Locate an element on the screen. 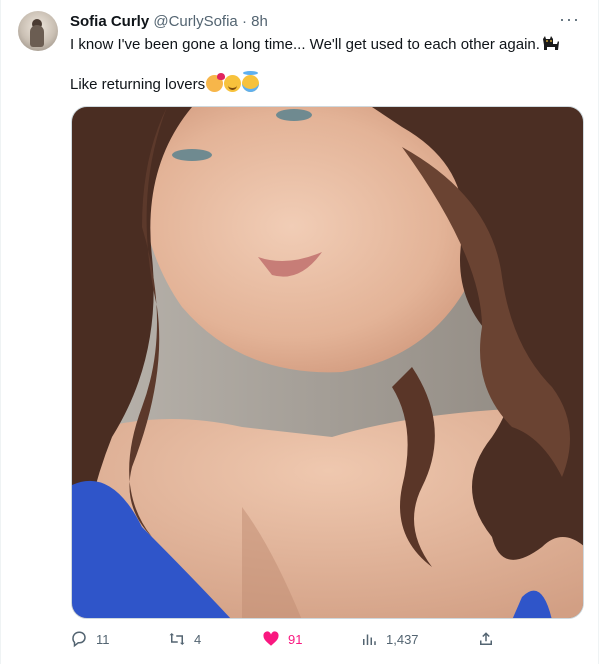 This screenshot has height=664, width=599. smiling-face-with-smiling-eyes-emoji-icon is located at coordinates (233, 83).